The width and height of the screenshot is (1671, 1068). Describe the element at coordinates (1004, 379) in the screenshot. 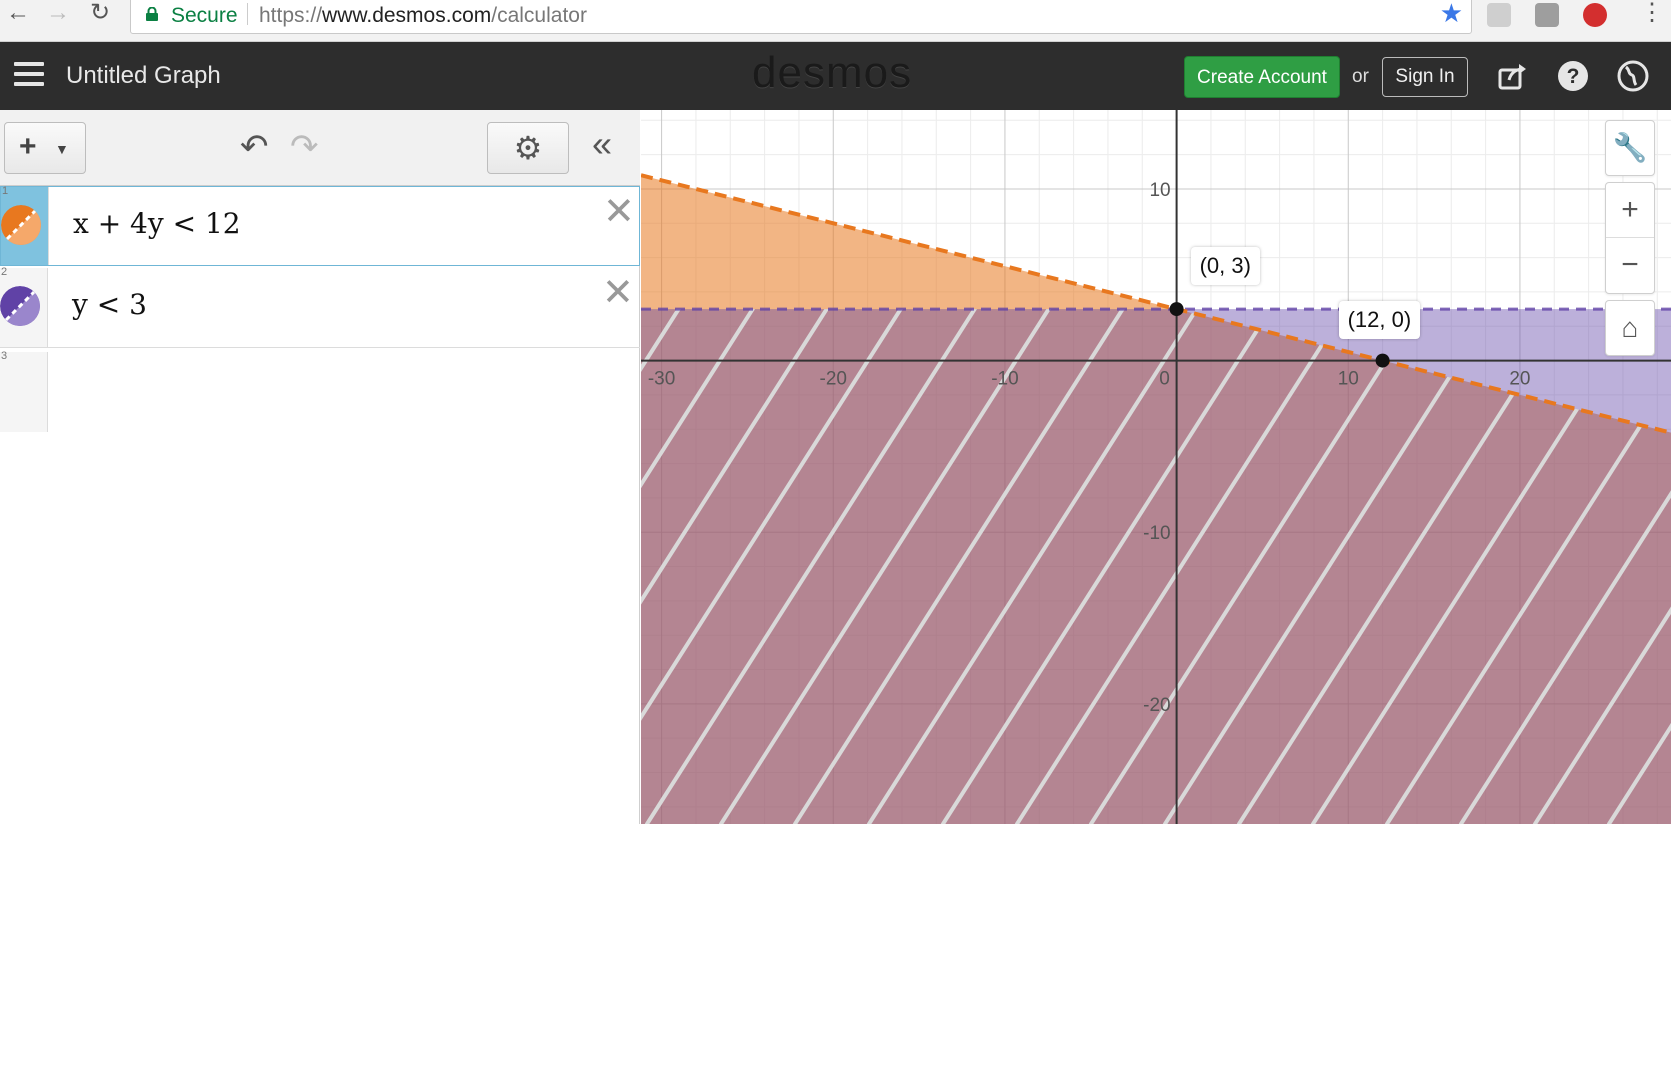

I see `x-tick-label: -10` at that location.